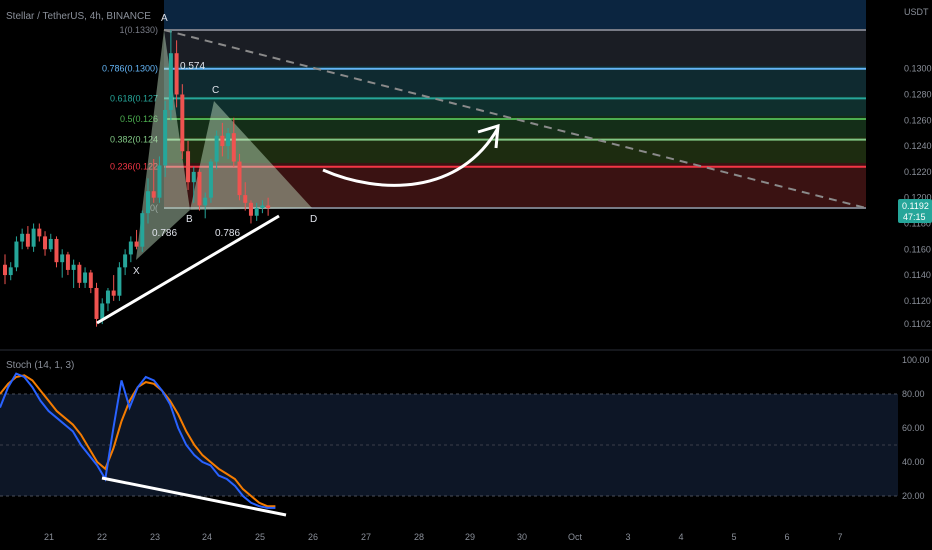 This screenshot has width=932, height=550. What do you see at coordinates (680, 537) in the screenshot?
I see `date-tick: 4` at bounding box center [680, 537].